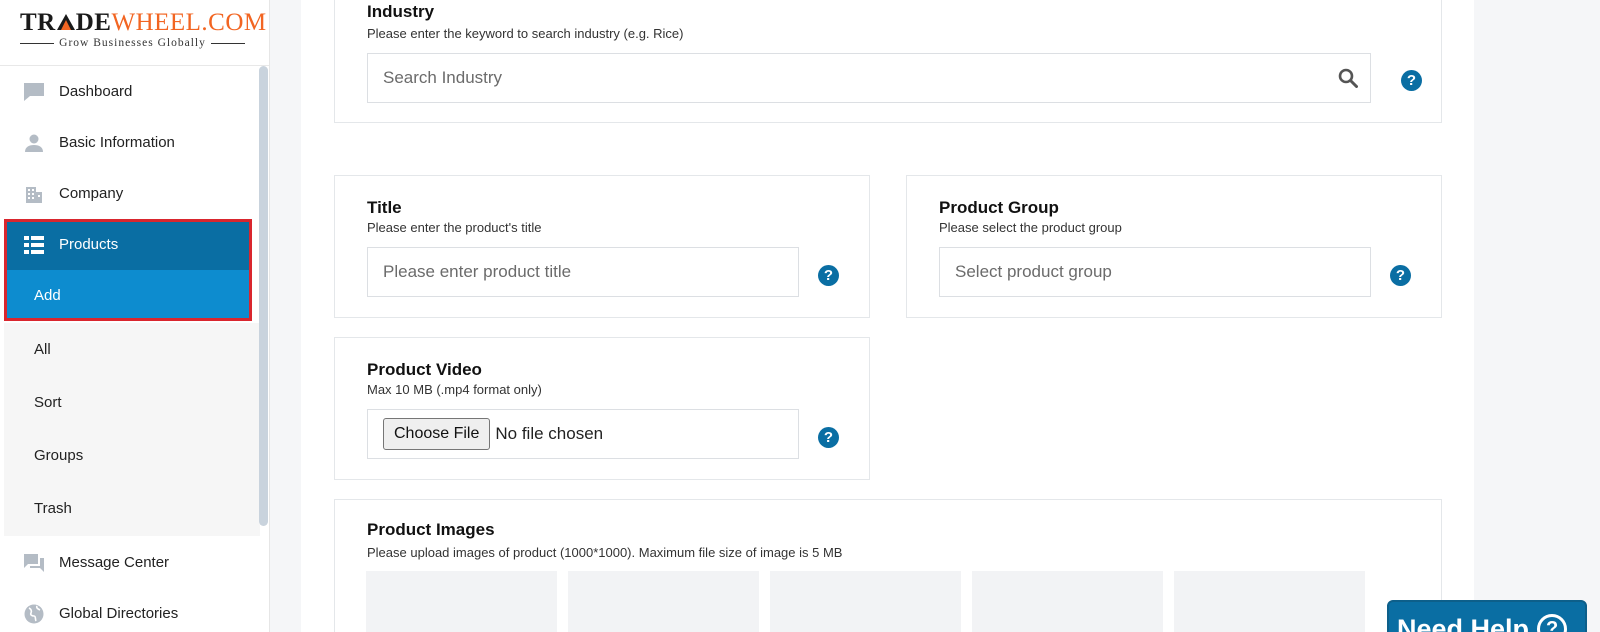  Describe the element at coordinates (443, 77) in the screenshot. I see `industry-placeholder: Search Industry` at that location.